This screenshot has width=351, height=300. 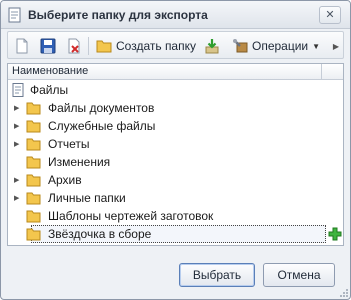 What do you see at coordinates (79, 162) in the screenshot?
I see `tree-item-label: Изменения` at bounding box center [79, 162].